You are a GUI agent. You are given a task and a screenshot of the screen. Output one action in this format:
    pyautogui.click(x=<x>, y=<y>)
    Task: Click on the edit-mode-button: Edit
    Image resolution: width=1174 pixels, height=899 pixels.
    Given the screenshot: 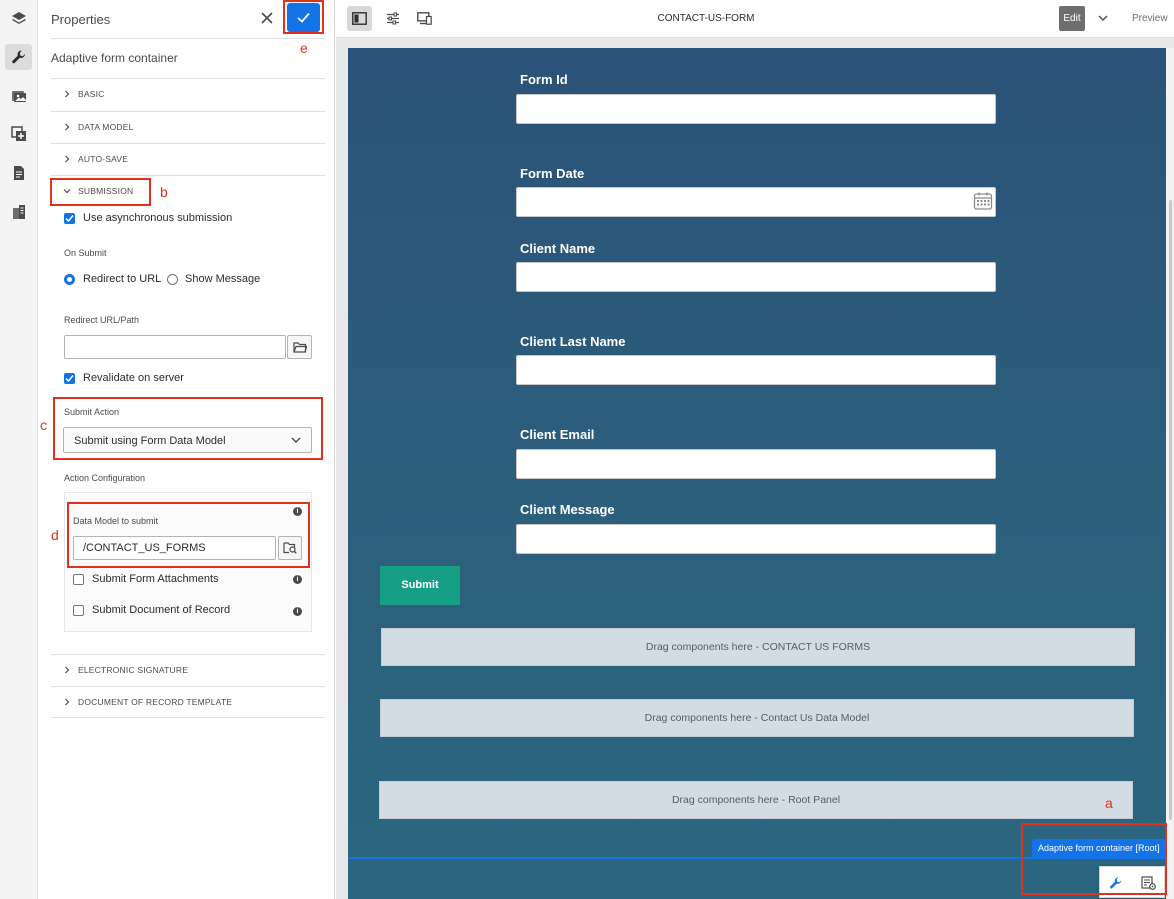 What is the action you would take?
    pyautogui.click(x=1072, y=18)
    